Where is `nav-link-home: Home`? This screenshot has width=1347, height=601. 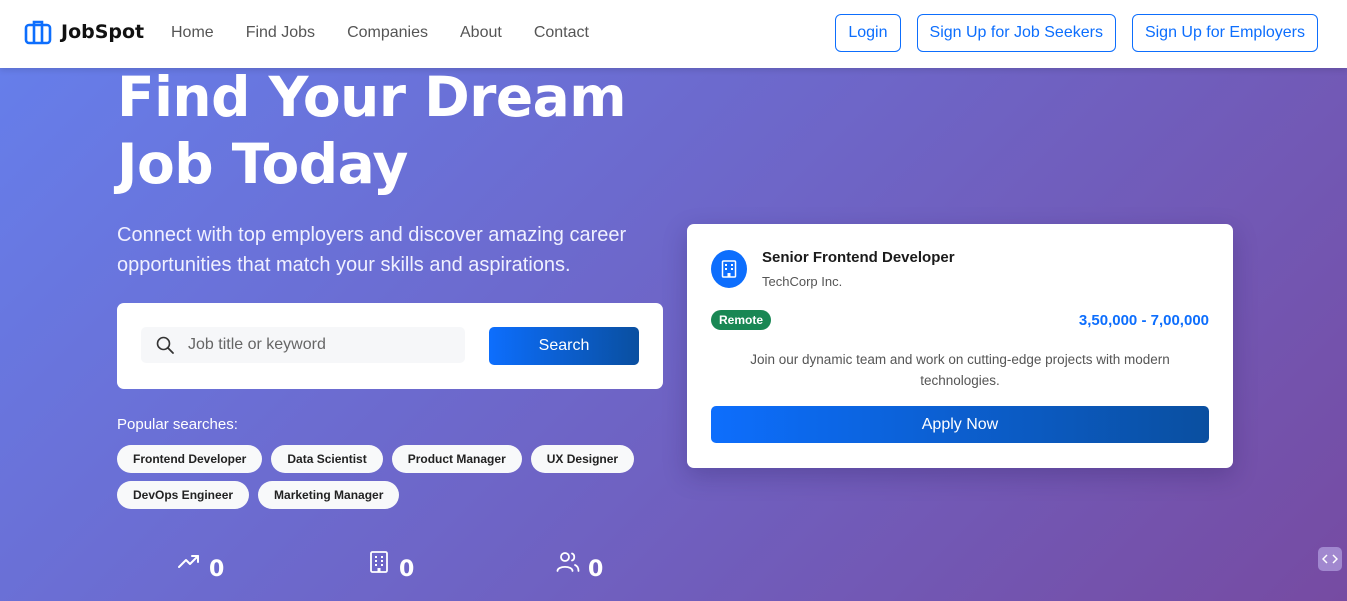 nav-link-home: Home is located at coordinates (192, 33).